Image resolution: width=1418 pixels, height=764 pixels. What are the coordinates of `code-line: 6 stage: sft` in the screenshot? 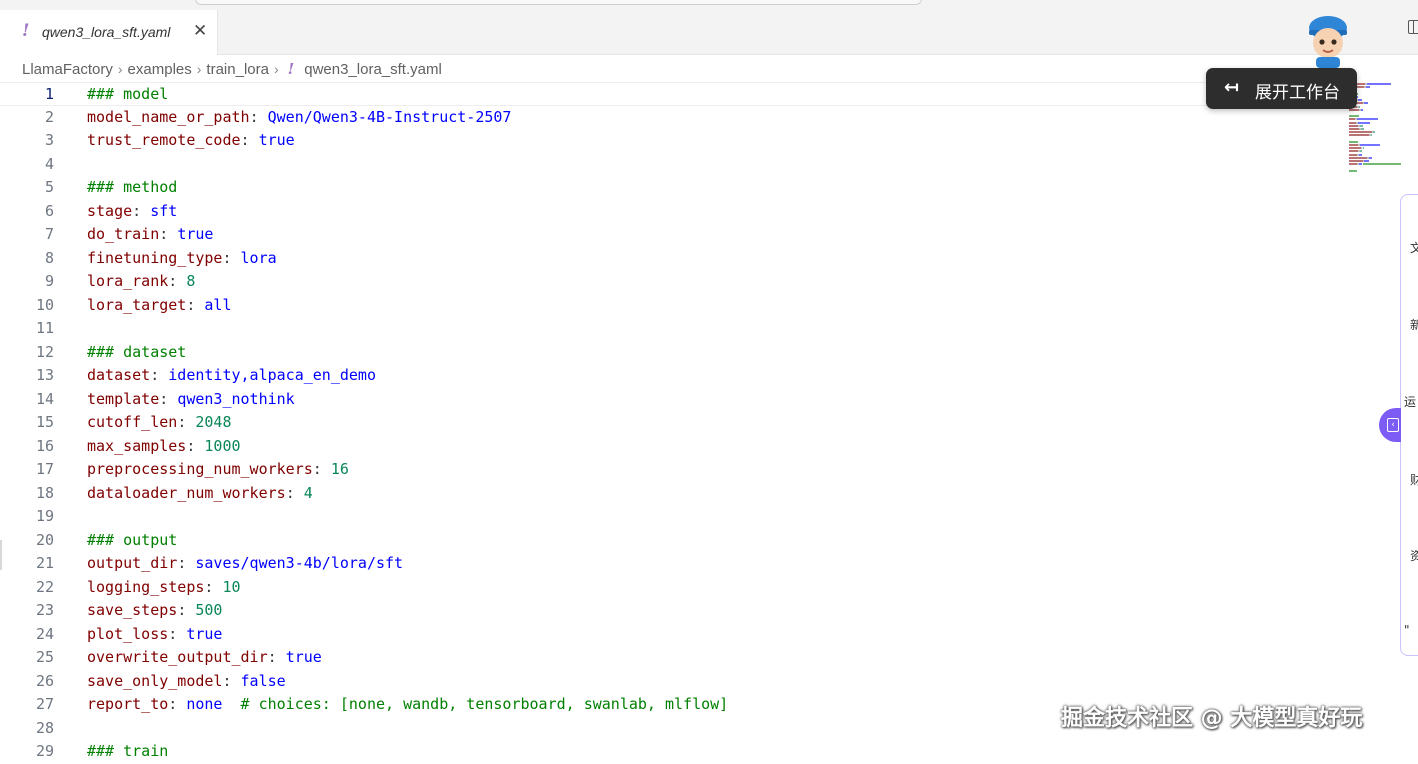 It's located at (670, 212).